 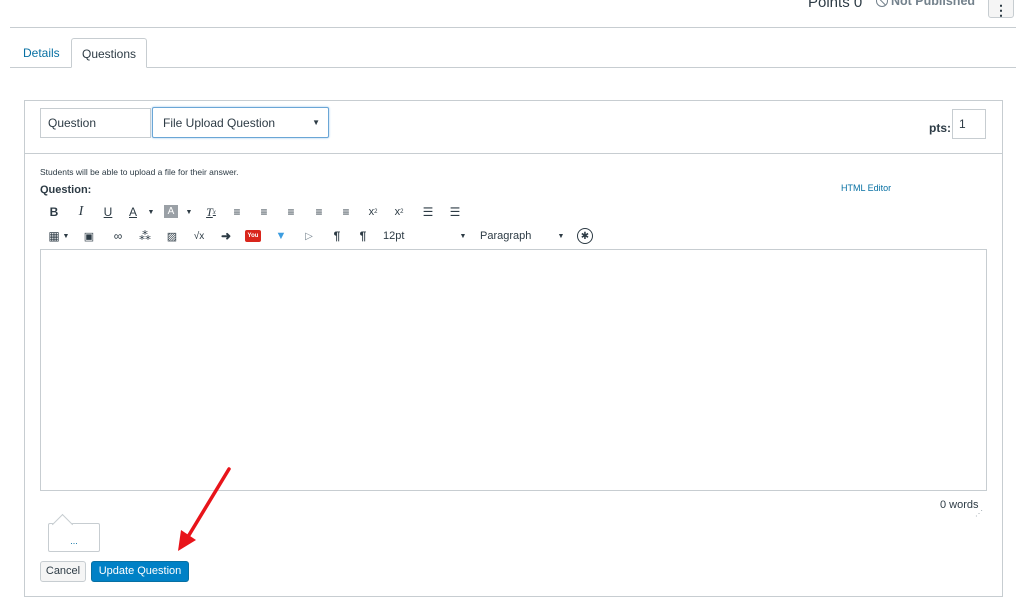 What do you see at coordinates (398, 236) in the screenshot?
I see `font-size-select: 12pt` at bounding box center [398, 236].